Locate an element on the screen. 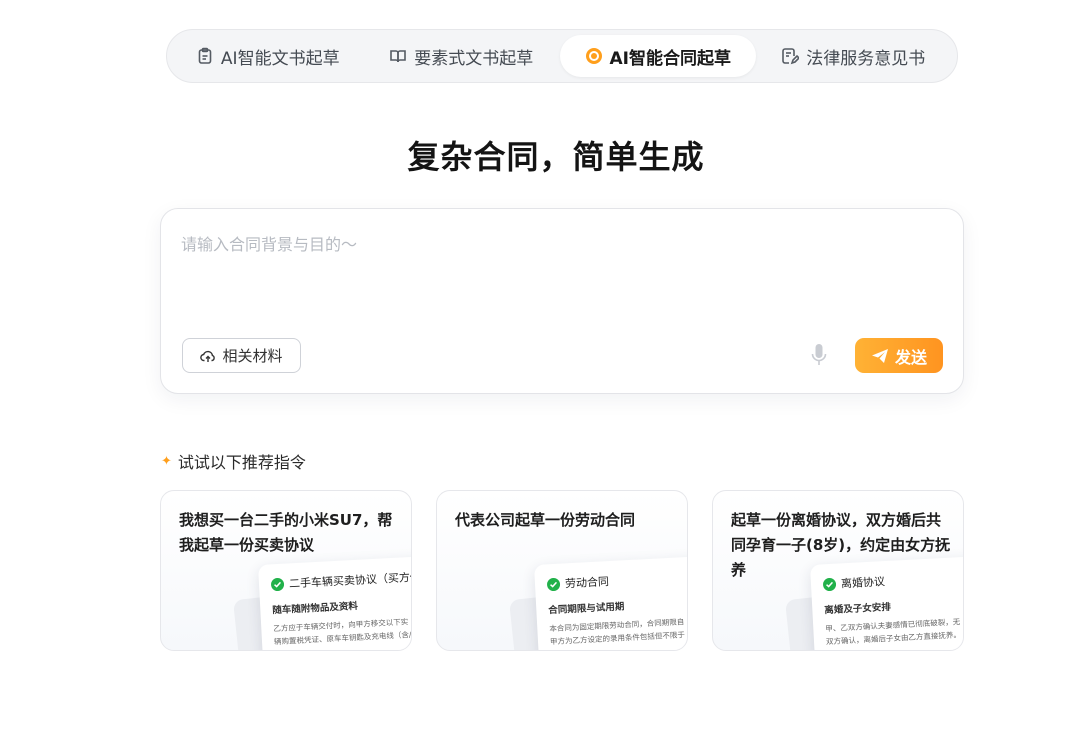 This screenshot has height=734, width=1080. suggestions-header: ✦ 试试以下推荐指令 is located at coordinates (233, 461).